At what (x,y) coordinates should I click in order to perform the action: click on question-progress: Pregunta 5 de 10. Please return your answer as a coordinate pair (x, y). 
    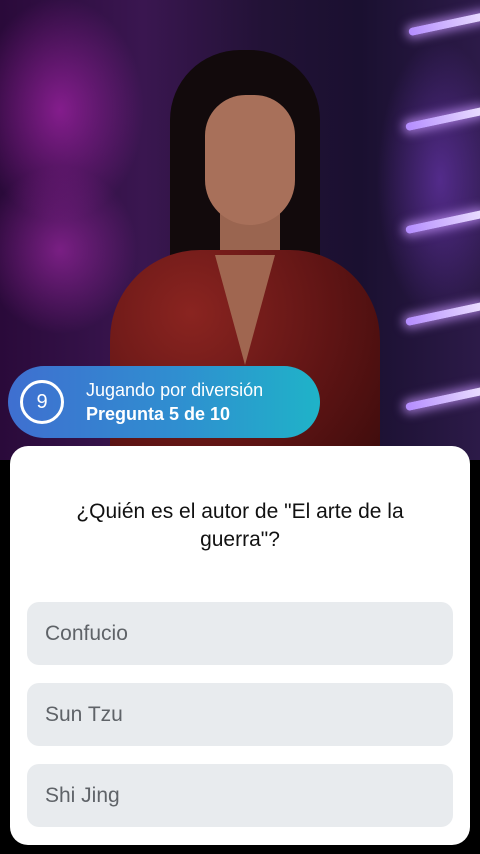
    Looking at the image, I should click on (158, 414).